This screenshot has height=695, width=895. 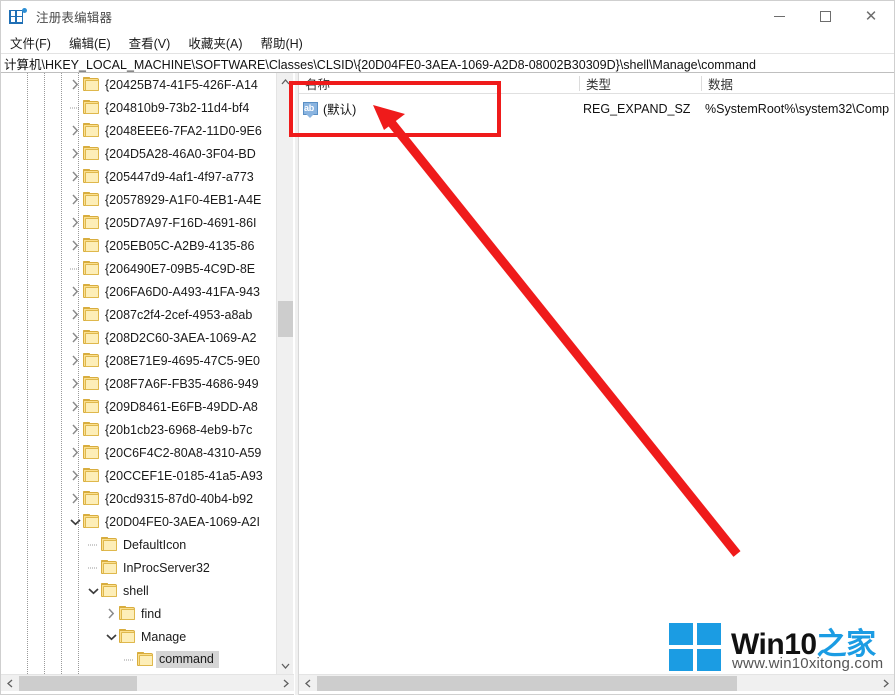 I want to click on column-header-type: 类型, so click(x=640, y=83).